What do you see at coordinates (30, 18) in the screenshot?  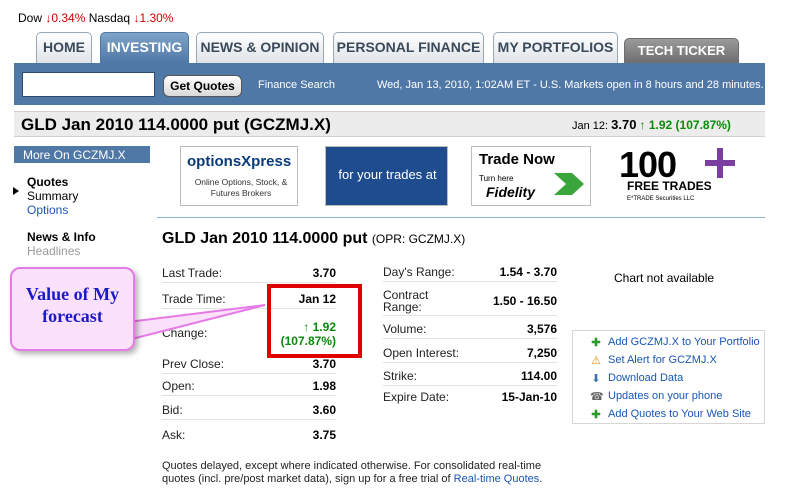 I see `dow-label: Dow` at bounding box center [30, 18].